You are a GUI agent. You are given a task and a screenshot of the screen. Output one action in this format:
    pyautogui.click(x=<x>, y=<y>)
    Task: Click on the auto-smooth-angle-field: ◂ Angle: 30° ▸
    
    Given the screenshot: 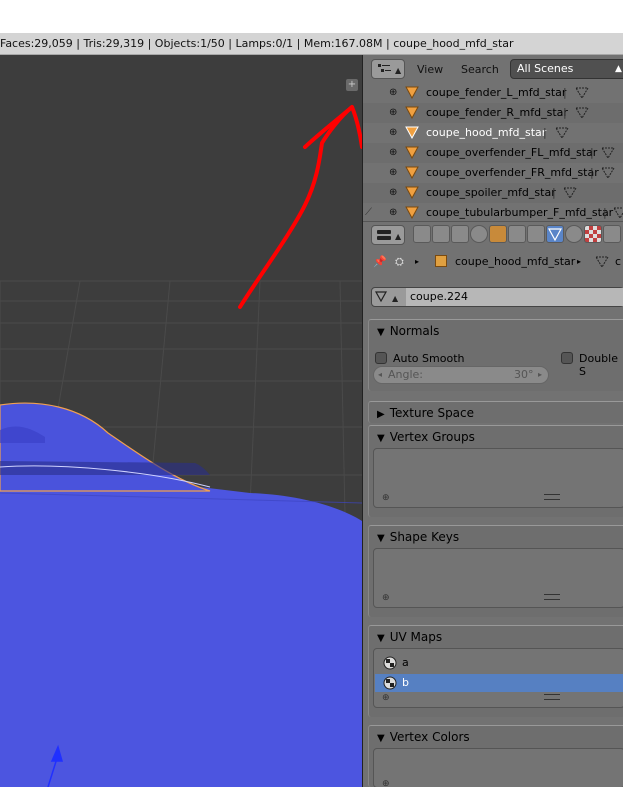 What is the action you would take?
    pyautogui.click(x=461, y=375)
    